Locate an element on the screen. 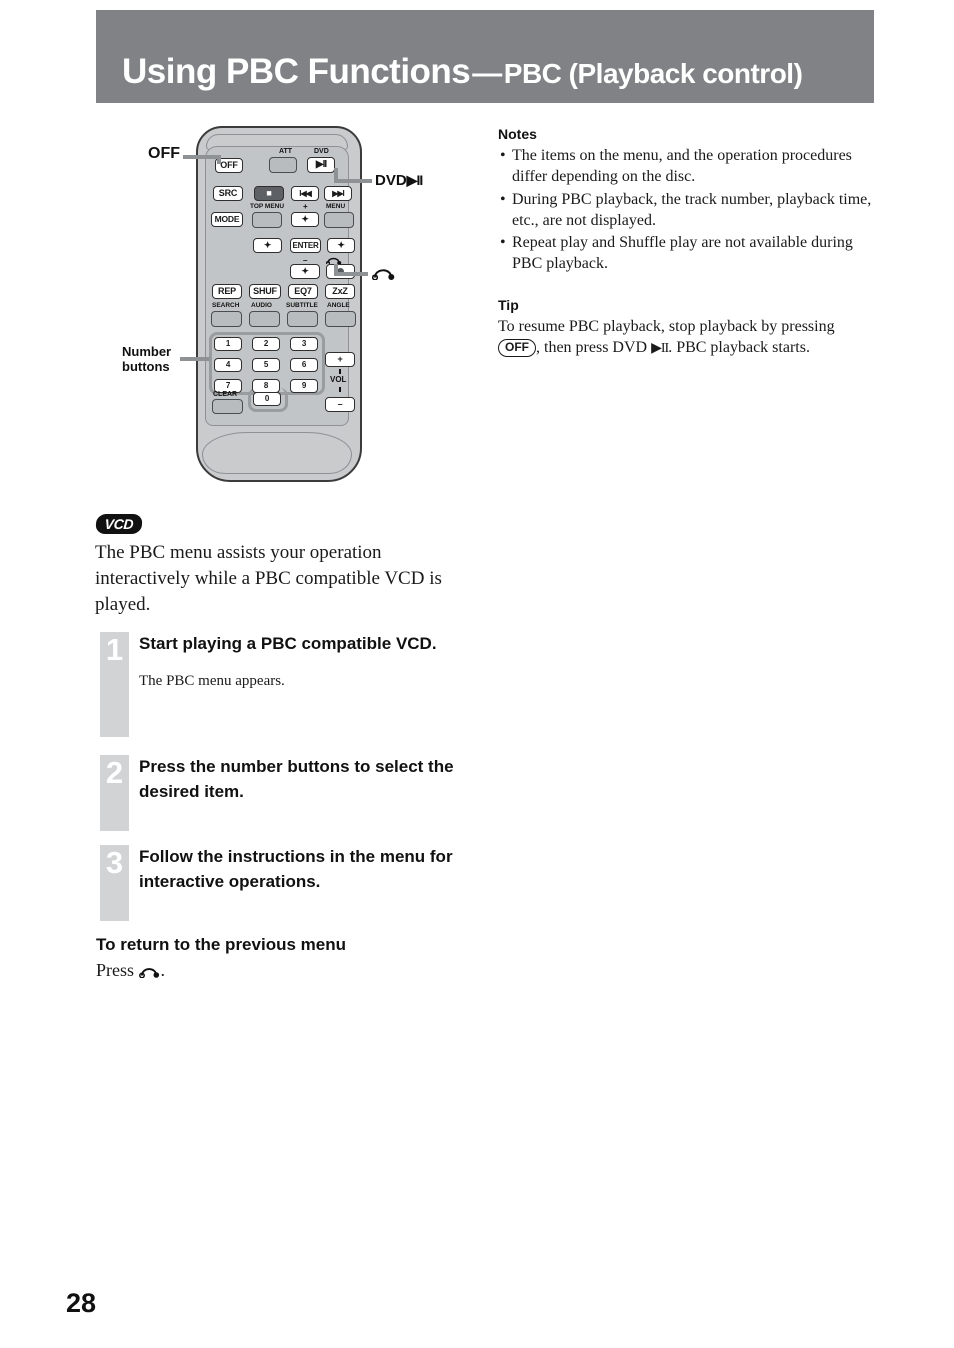  callout-off-leader-vert is located at coordinates (219, 159).